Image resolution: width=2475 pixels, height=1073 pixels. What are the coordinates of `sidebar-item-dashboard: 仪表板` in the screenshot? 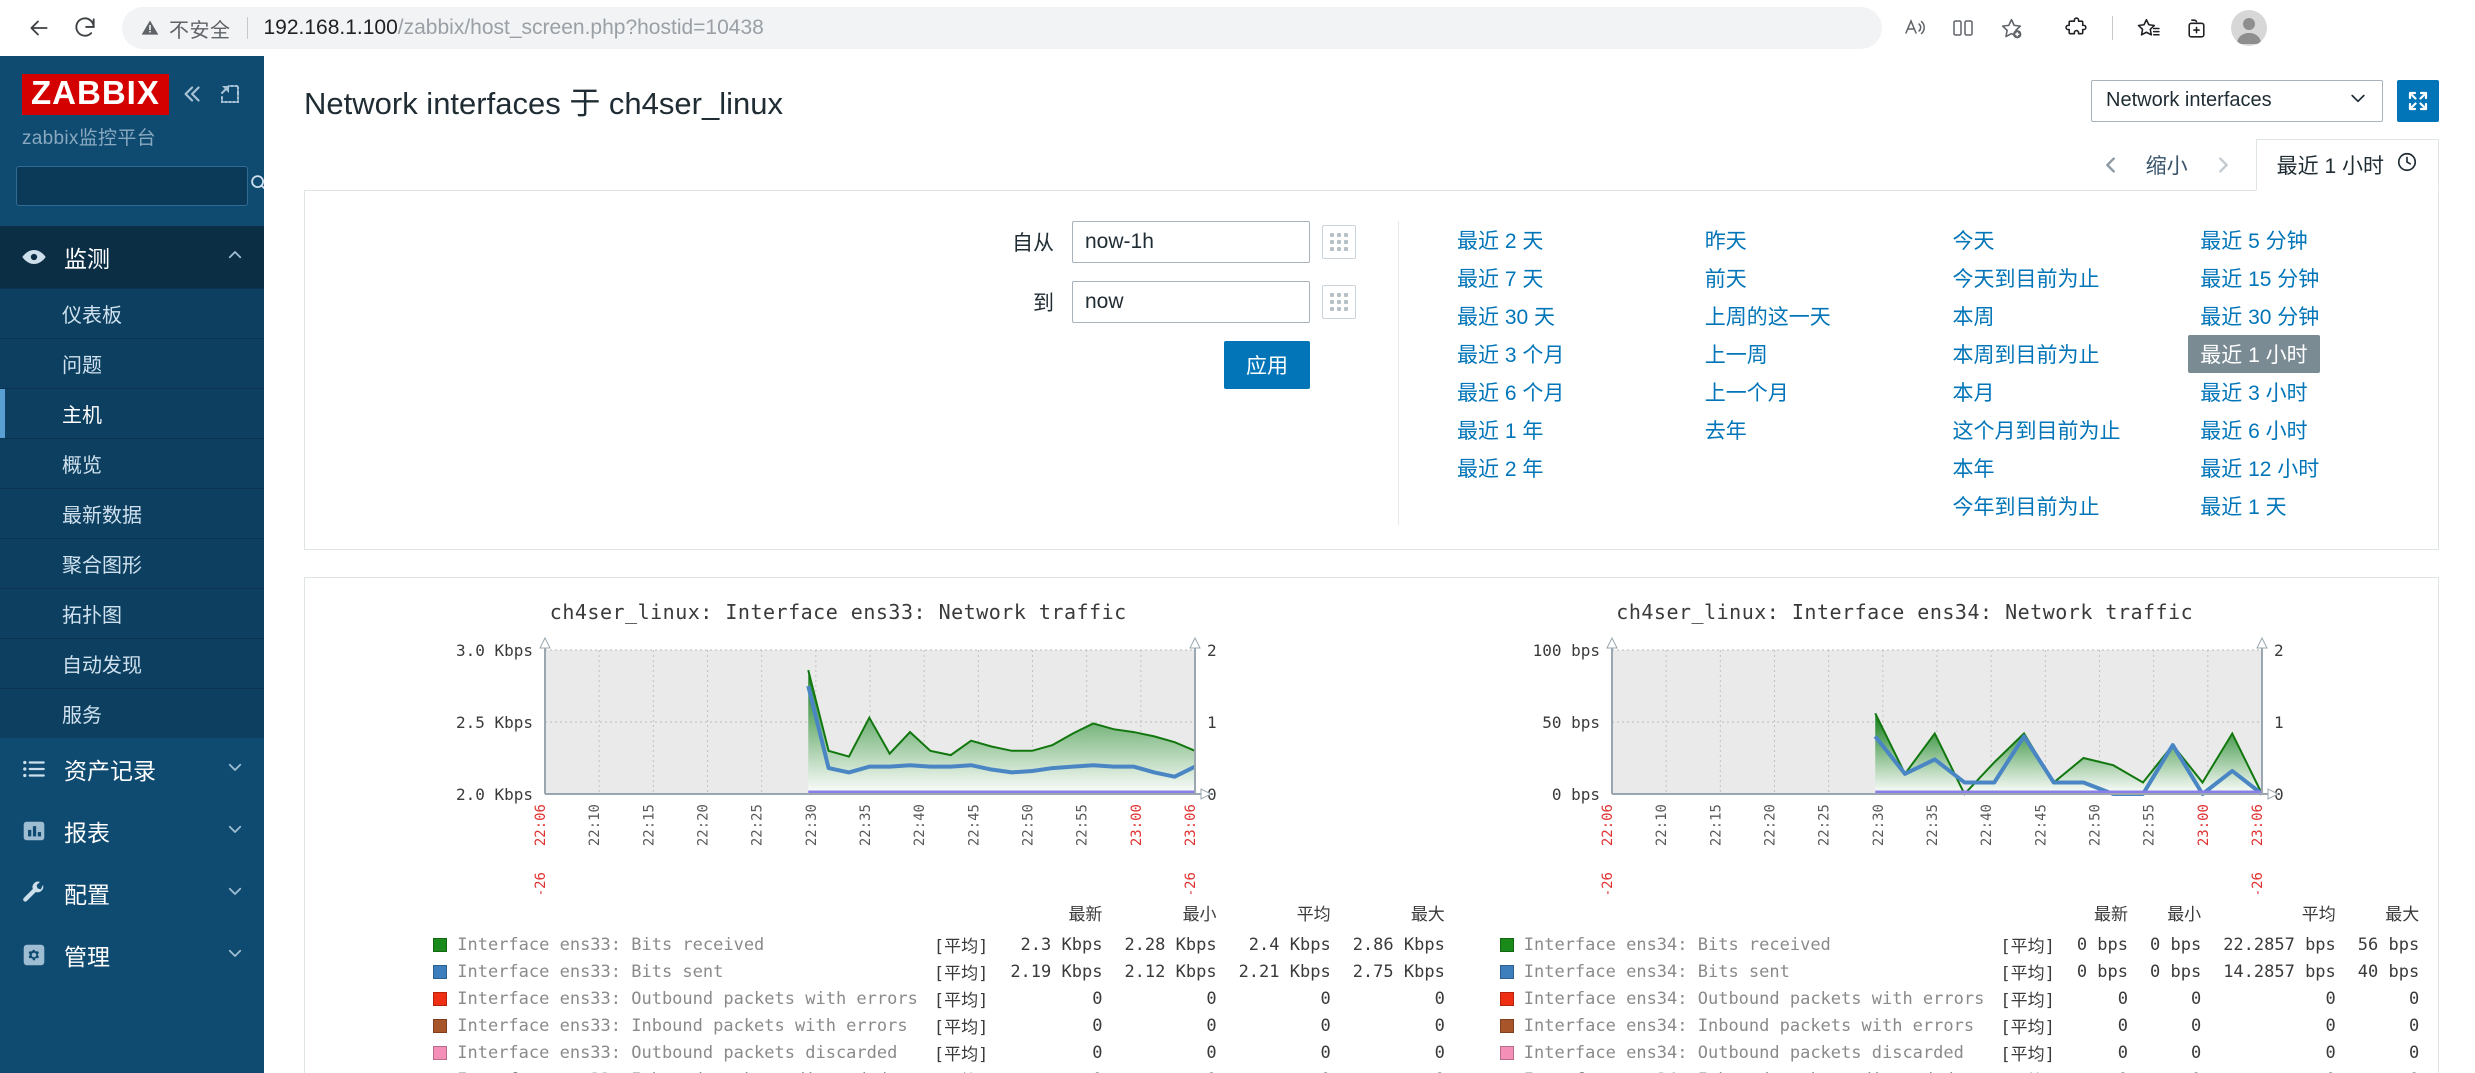 It's located at (132, 312).